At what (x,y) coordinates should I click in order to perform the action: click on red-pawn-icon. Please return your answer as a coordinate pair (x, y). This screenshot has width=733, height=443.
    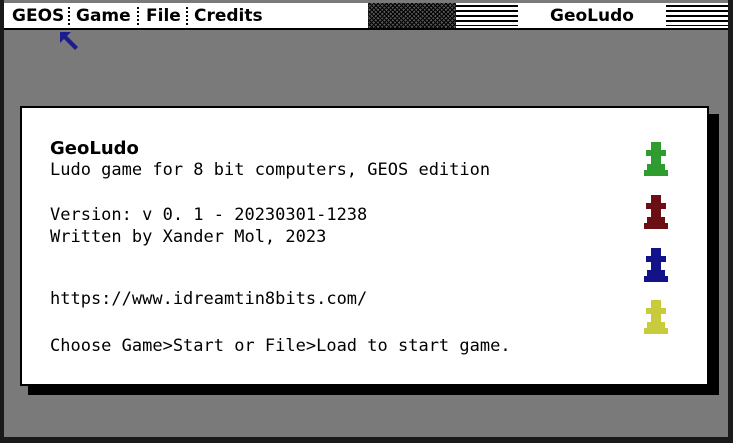
    Looking at the image, I should click on (656, 212).